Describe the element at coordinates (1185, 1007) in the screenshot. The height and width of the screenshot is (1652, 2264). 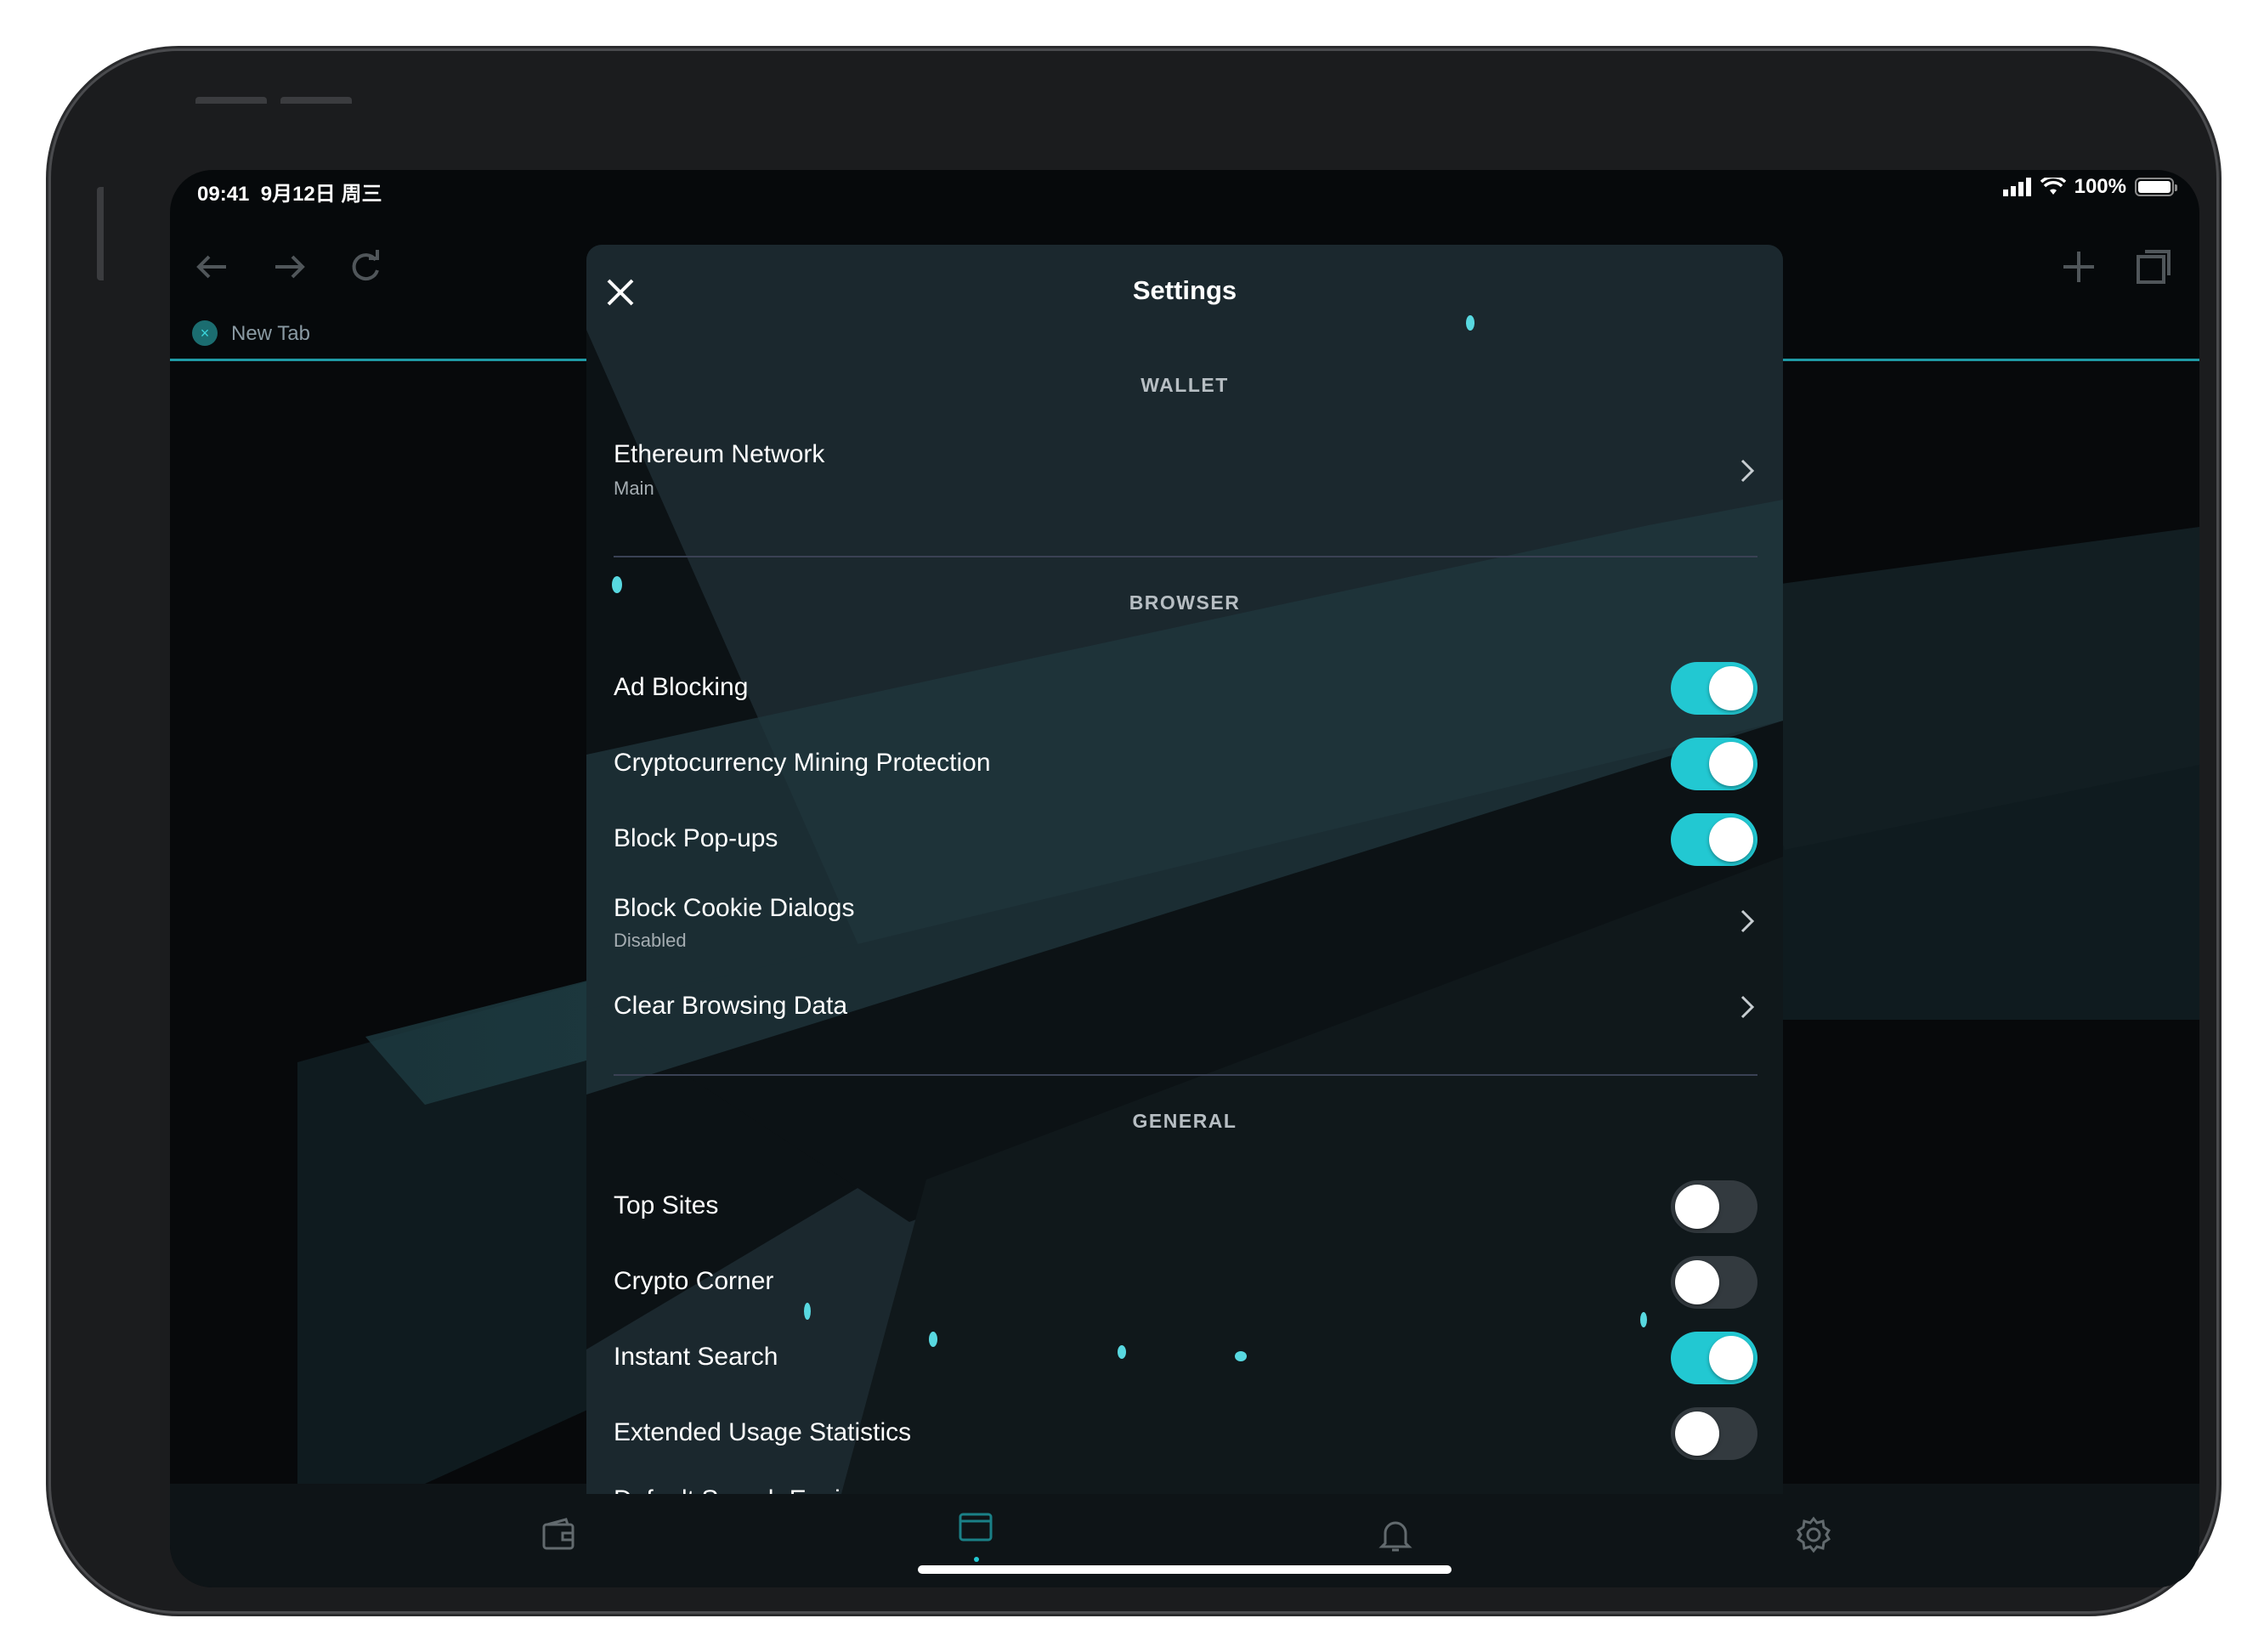
I see `row-clear-browsing-data: Clear Browsing Data` at that location.